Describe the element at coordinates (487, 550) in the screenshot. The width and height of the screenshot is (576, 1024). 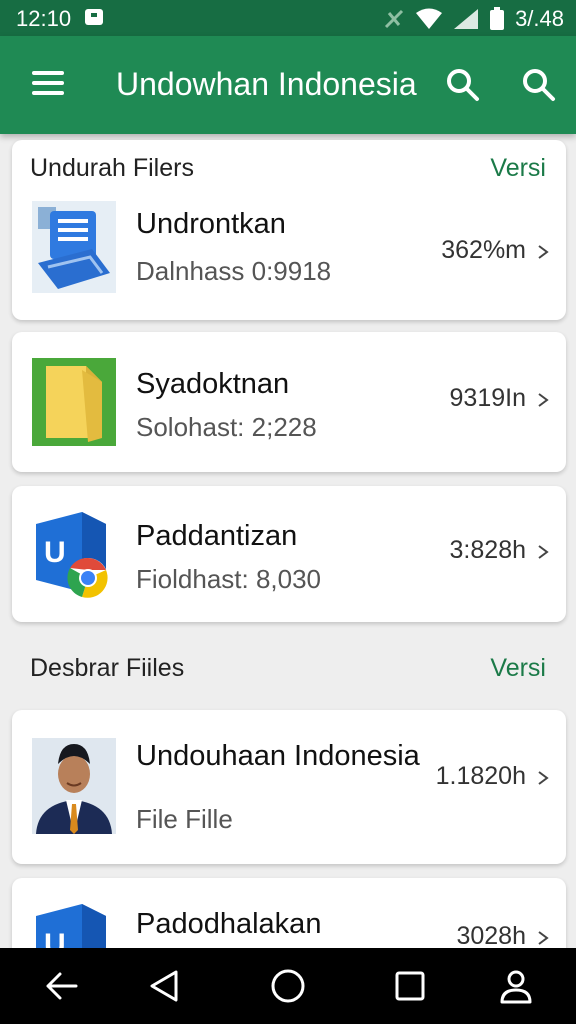
I see `file-size: 3:828h` at that location.